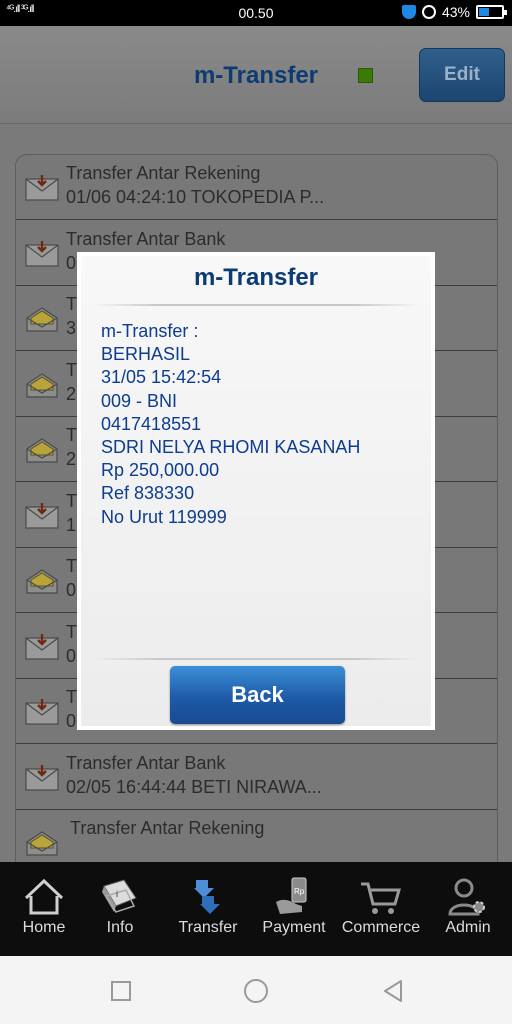 This screenshot has height=1024, width=512. Describe the element at coordinates (257, 695) in the screenshot. I see `back-button: Back` at that location.